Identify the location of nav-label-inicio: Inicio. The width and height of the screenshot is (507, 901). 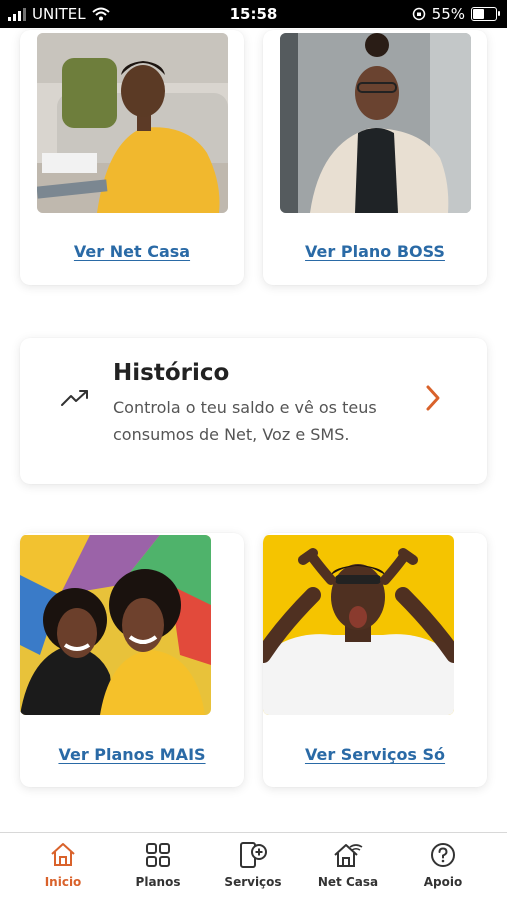
(63, 882).